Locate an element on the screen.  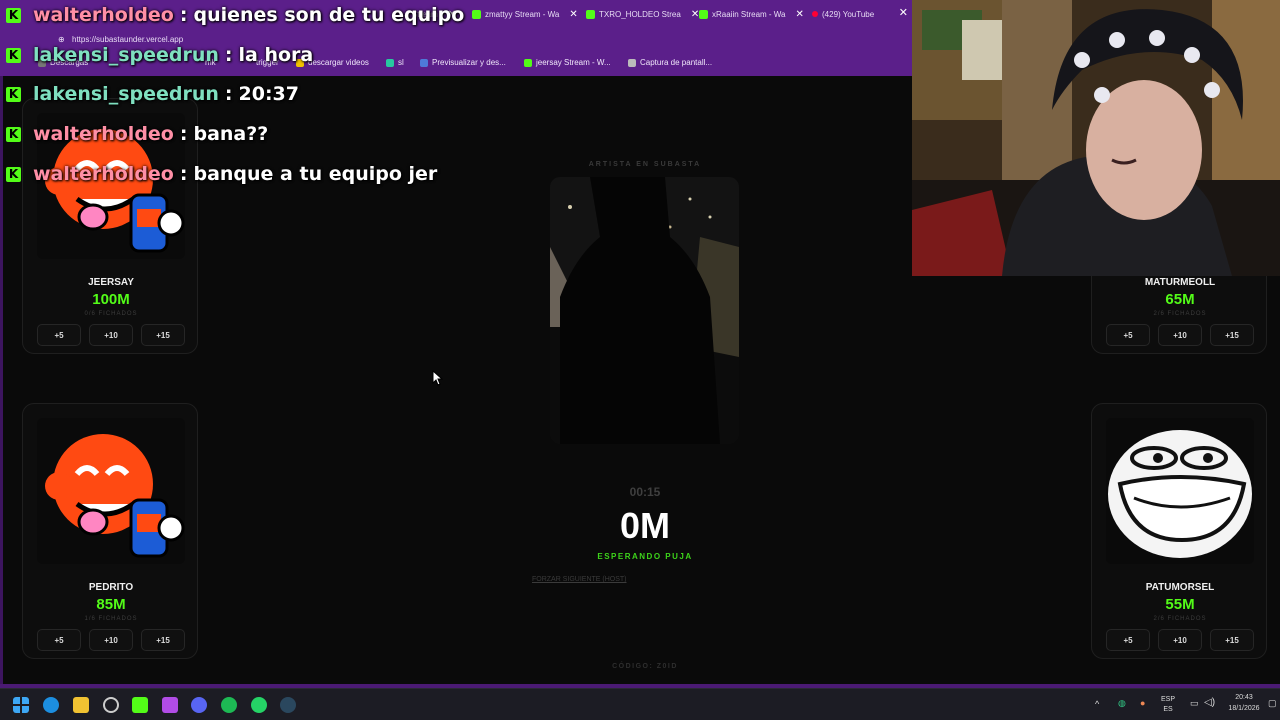
team-budget: 65M is located at coordinates (1180, 299).